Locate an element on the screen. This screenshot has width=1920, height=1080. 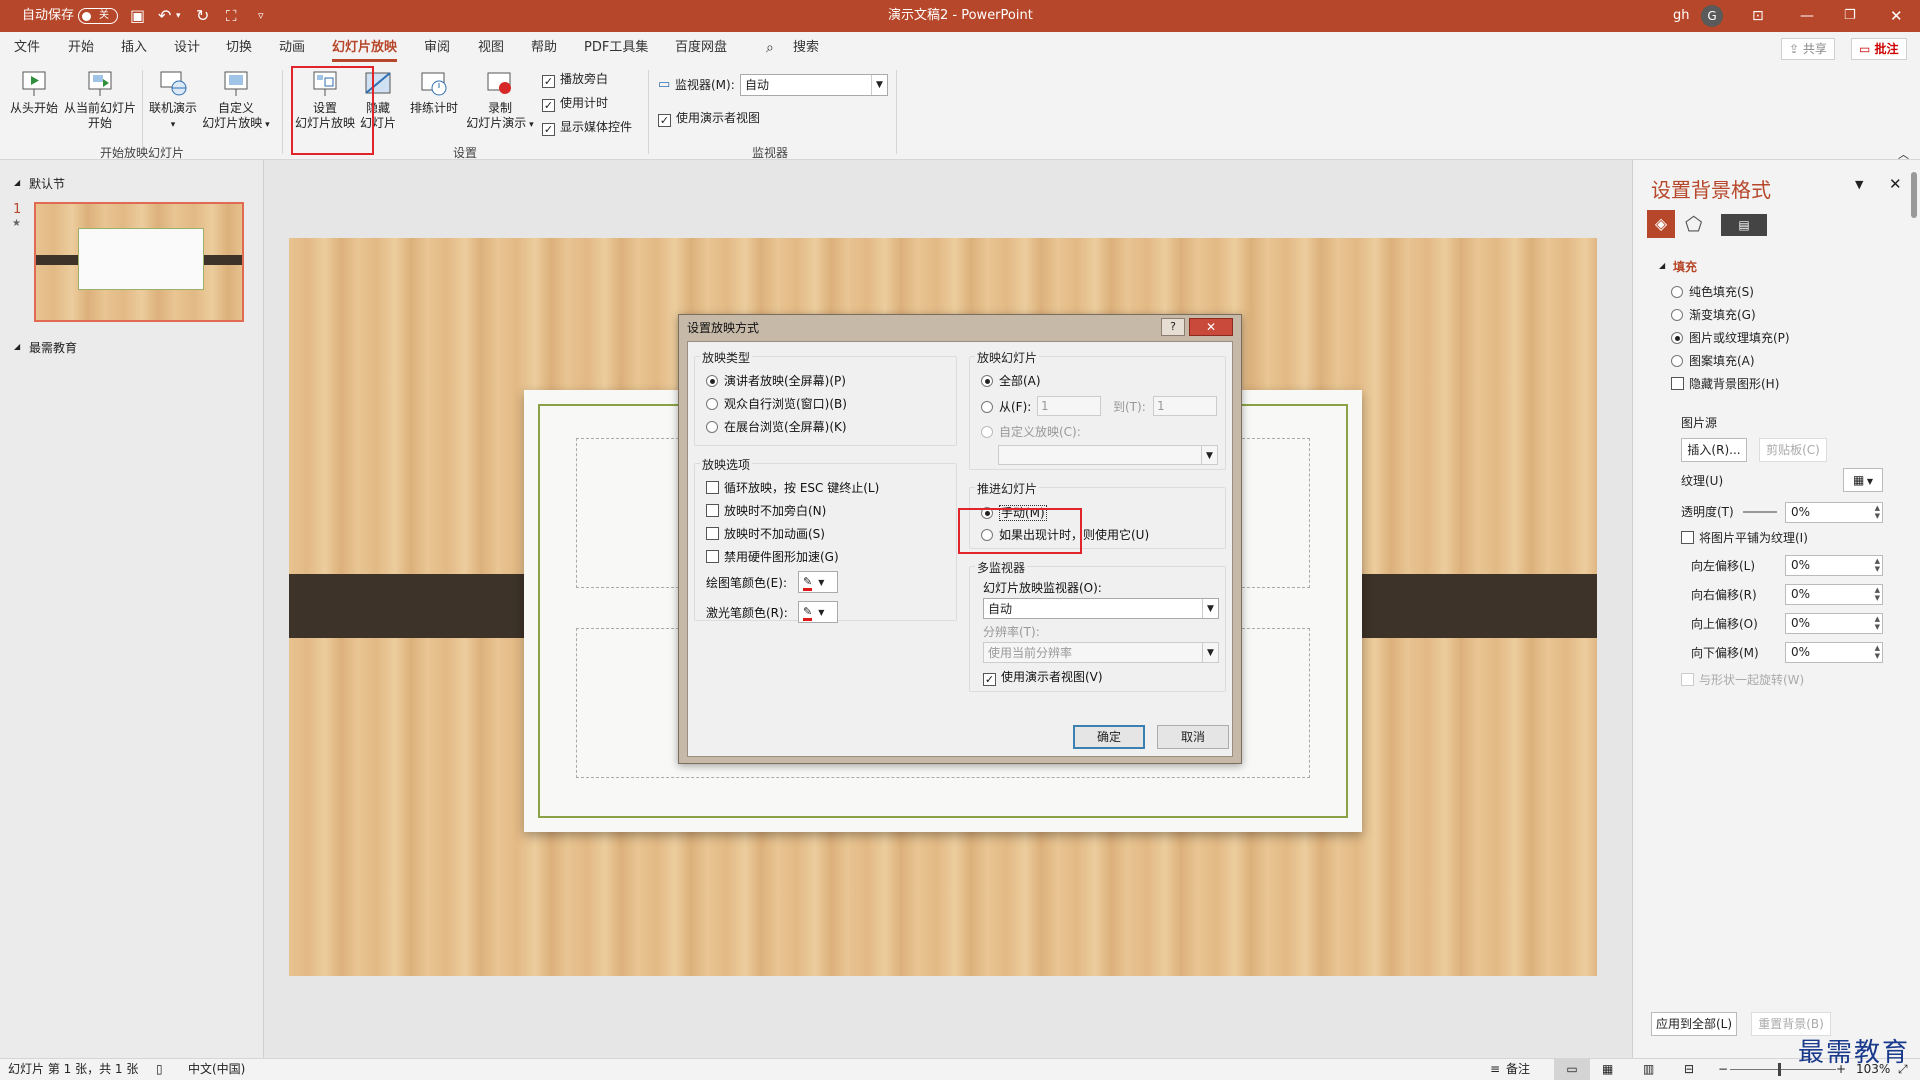
undo-icon: ↶ is located at coordinates (164, 16).